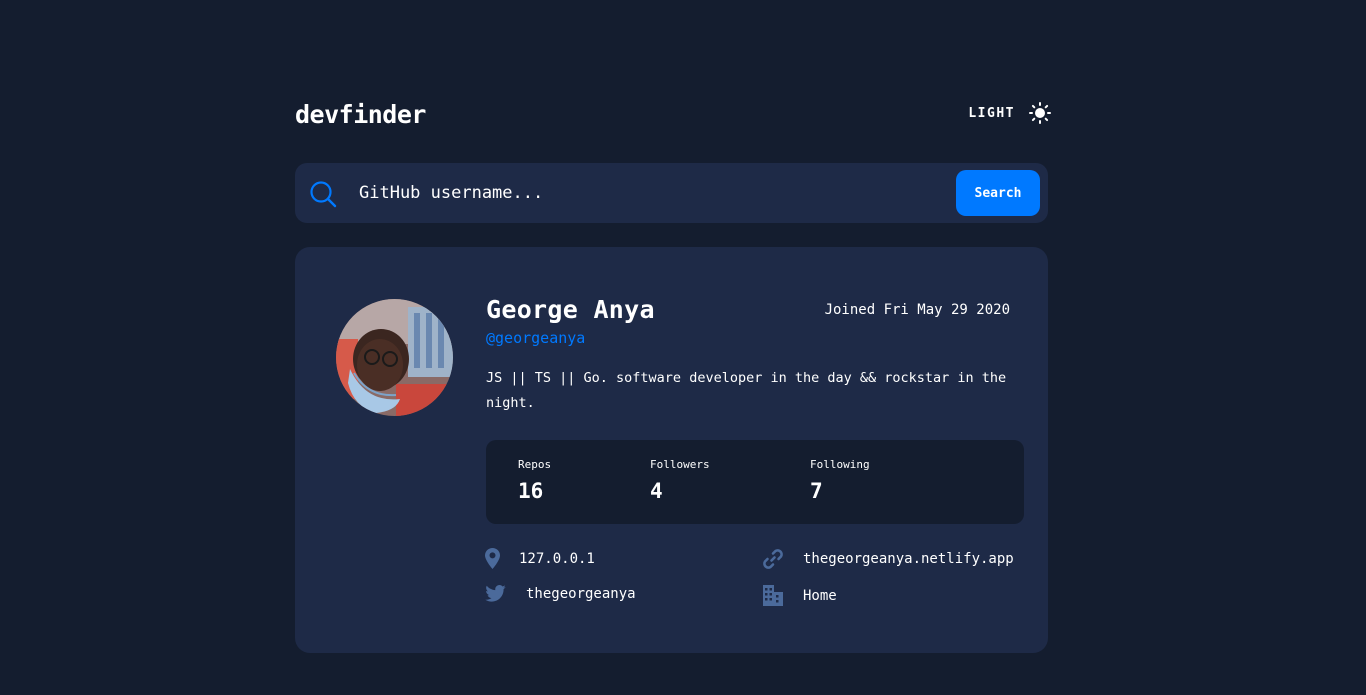  What do you see at coordinates (581, 594) in the screenshot?
I see `twitter-handle: thegeorgeanya` at bounding box center [581, 594].